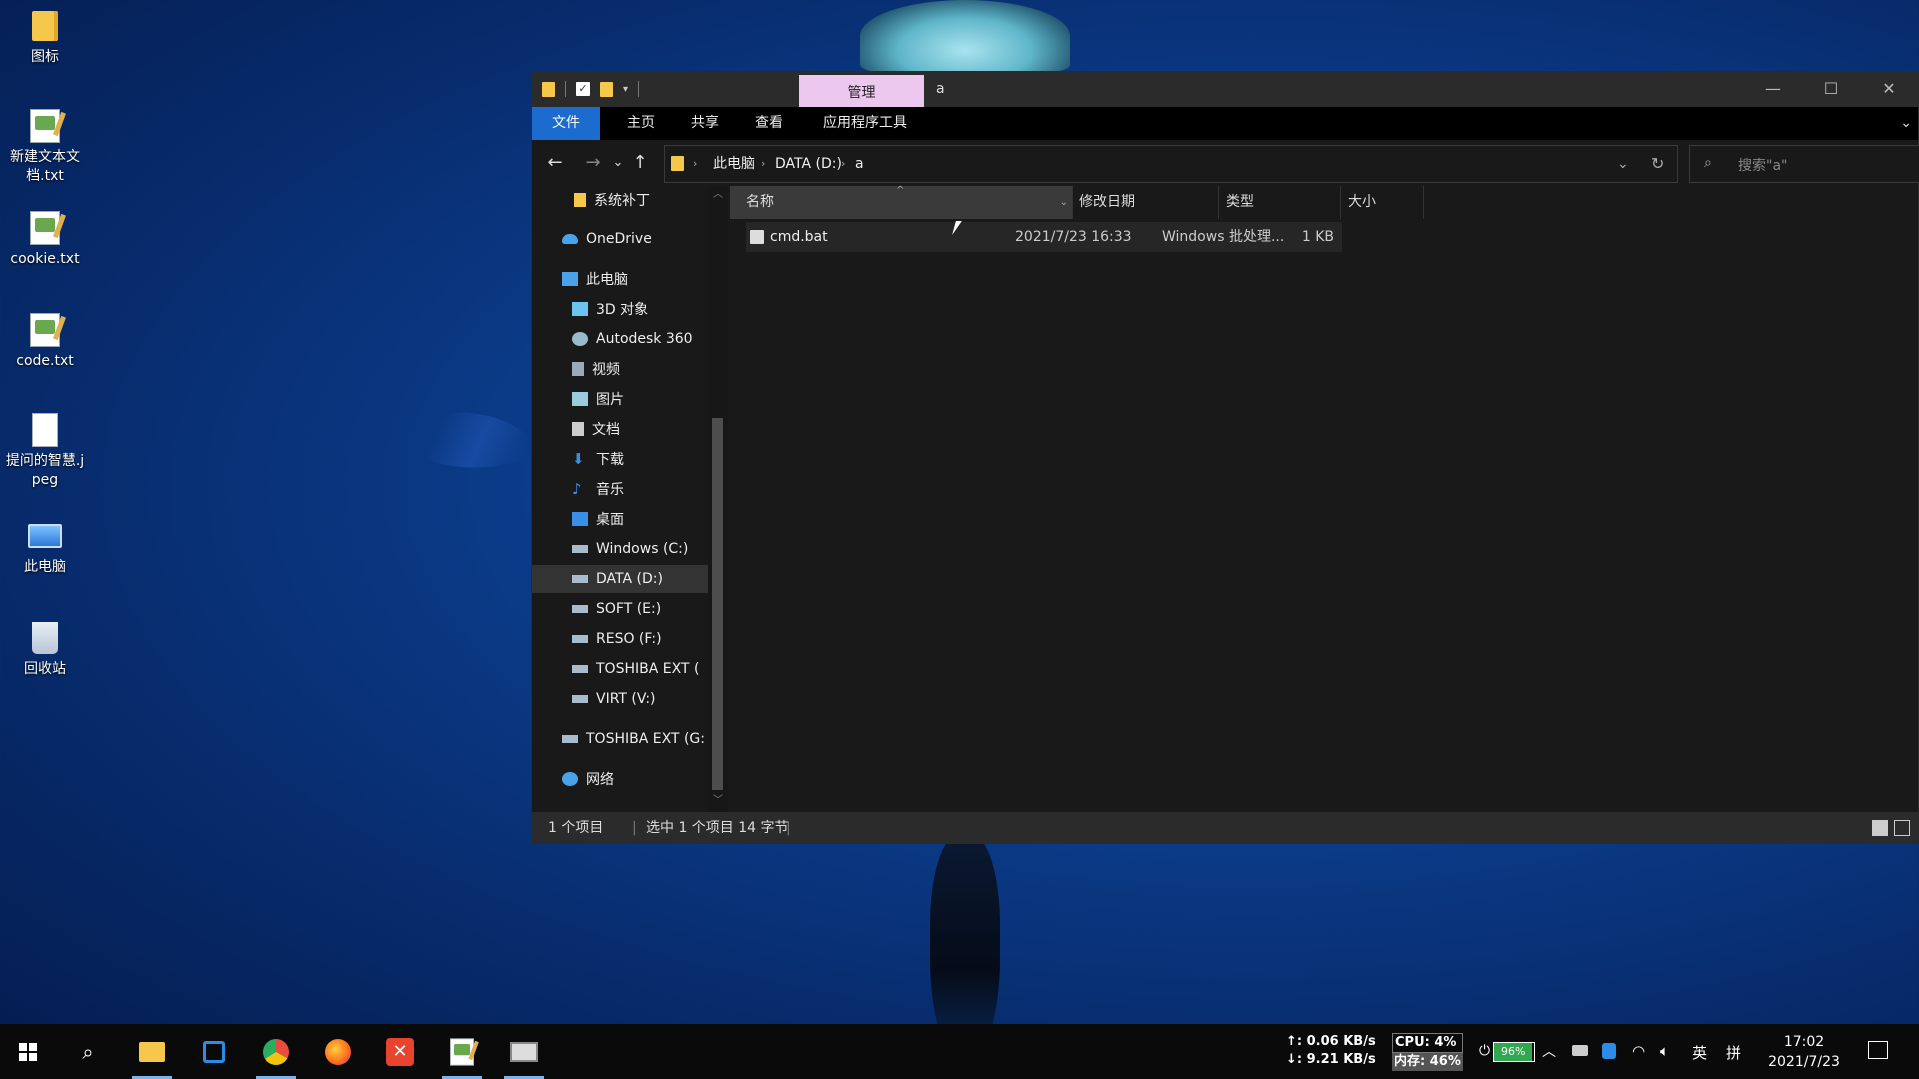 The image size is (1919, 1079). Describe the element at coordinates (861, 91) in the screenshot. I see `manage-context-tab: 管理` at that location.